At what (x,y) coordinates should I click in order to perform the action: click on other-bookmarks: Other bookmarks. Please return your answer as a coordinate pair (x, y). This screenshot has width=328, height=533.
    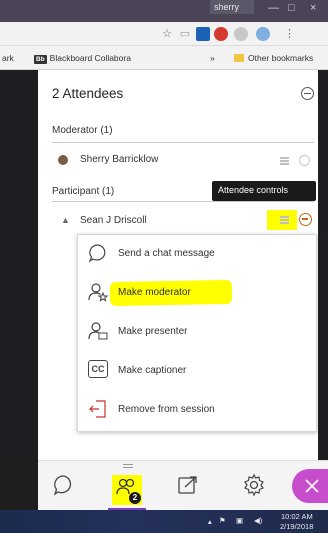
    Looking at the image, I should click on (273, 58).